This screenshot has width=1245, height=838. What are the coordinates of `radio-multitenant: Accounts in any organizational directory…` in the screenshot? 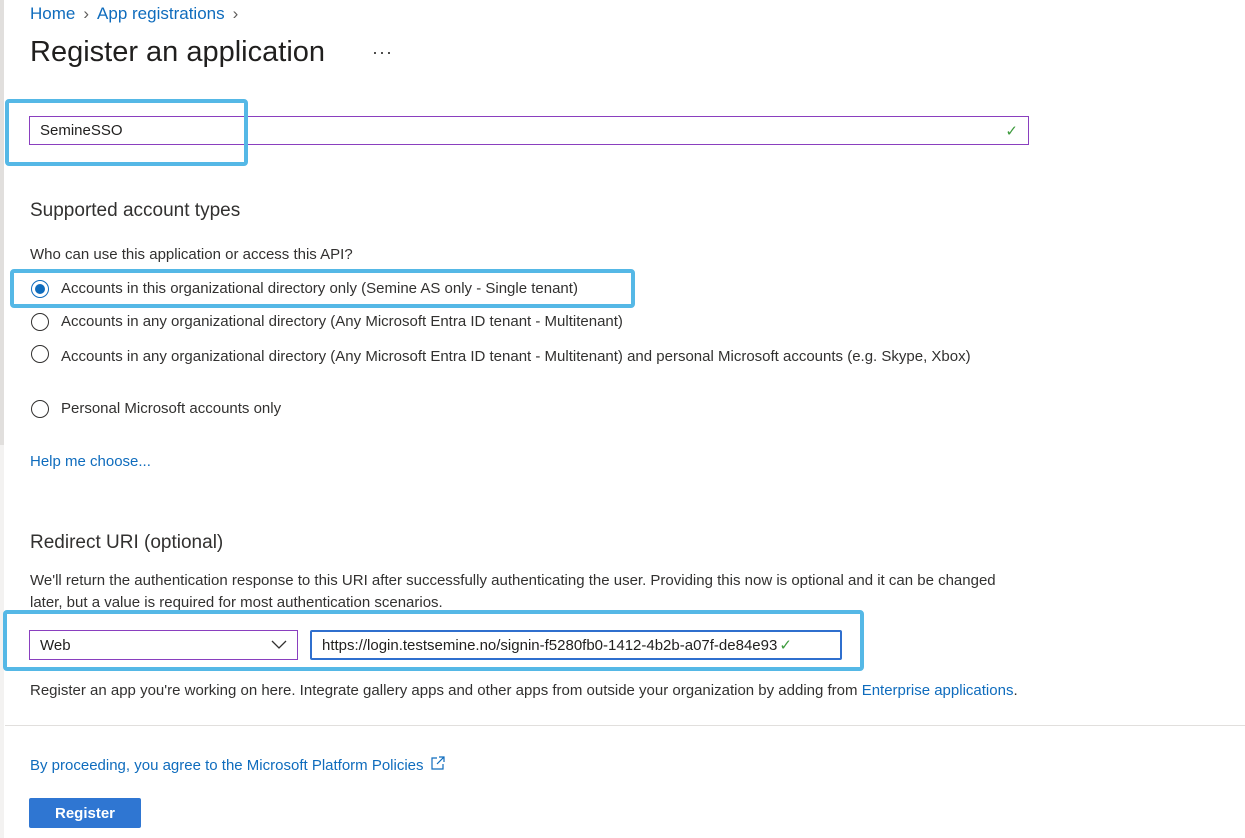 It's located at (327, 322).